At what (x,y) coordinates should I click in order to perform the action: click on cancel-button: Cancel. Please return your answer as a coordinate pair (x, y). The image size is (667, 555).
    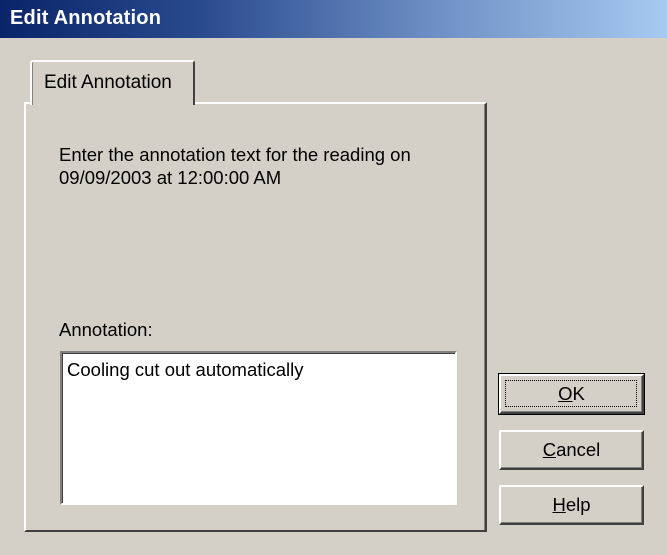
    Looking at the image, I should click on (571, 450).